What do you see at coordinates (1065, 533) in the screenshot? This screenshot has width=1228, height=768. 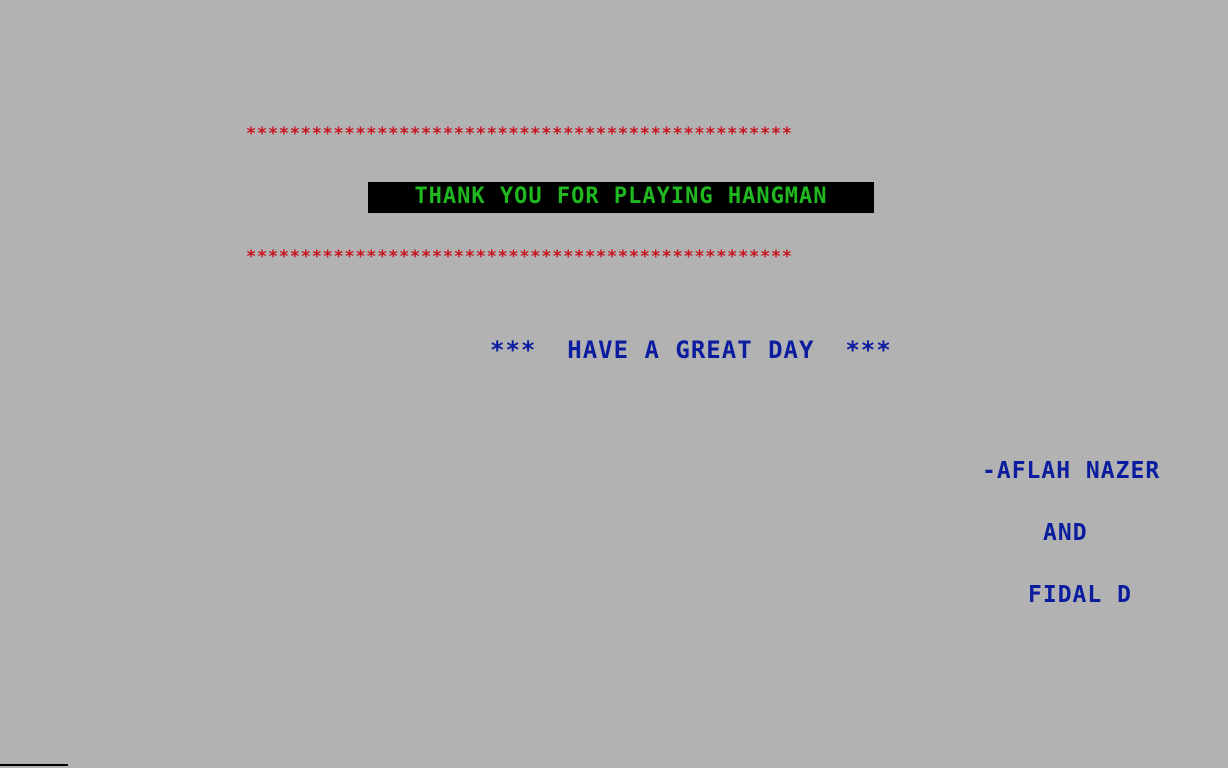 I see `credits-conjunction: AND` at bounding box center [1065, 533].